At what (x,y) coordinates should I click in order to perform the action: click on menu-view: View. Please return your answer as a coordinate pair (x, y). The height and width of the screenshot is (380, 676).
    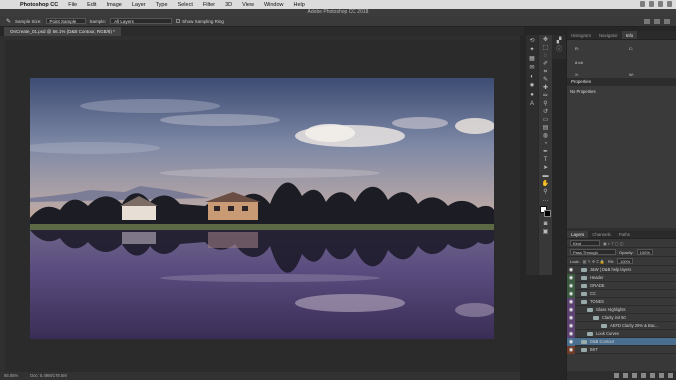
    Looking at the image, I should click on (248, 5).